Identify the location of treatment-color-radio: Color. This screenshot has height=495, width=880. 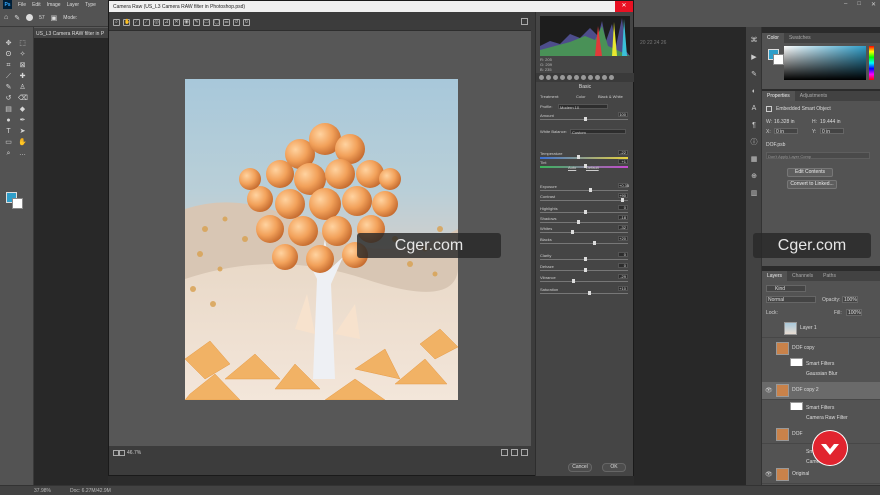
(581, 96).